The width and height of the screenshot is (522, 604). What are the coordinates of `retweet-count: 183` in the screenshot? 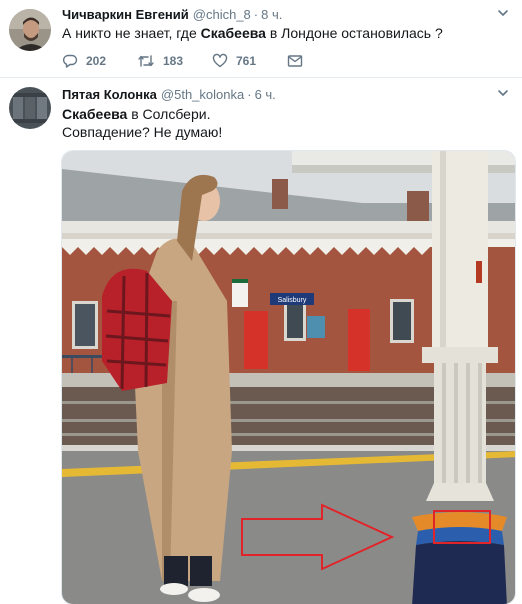 It's located at (173, 61).